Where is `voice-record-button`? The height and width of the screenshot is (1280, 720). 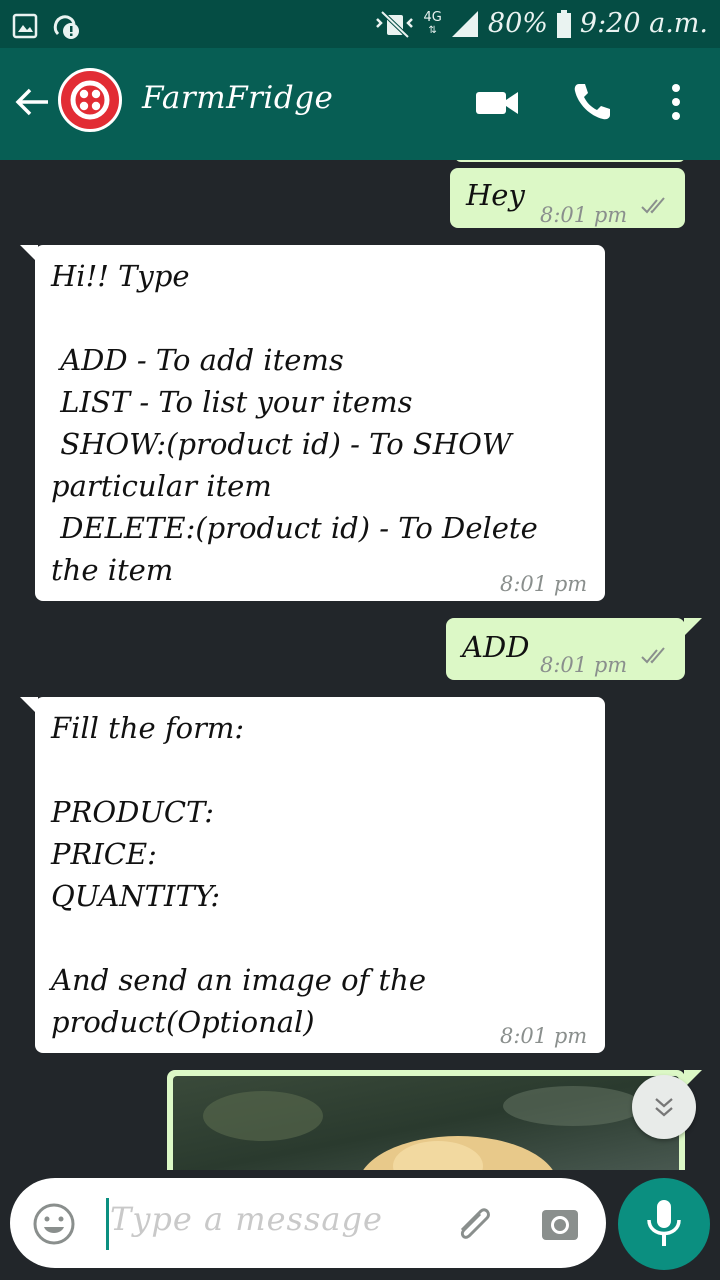 voice-record-button is located at coordinates (664, 1224).